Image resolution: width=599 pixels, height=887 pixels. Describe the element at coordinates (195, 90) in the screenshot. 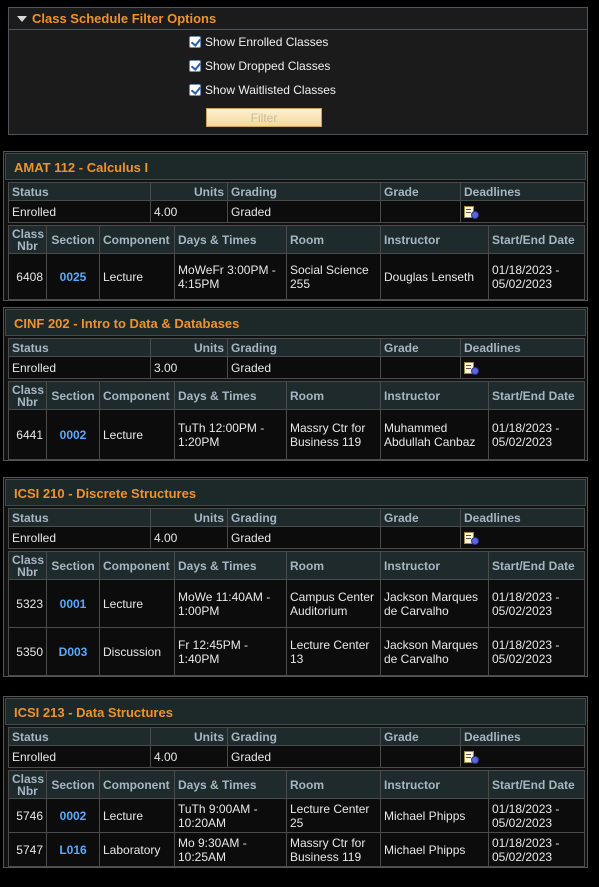

I see `show-waitlisted-checkbox` at that location.